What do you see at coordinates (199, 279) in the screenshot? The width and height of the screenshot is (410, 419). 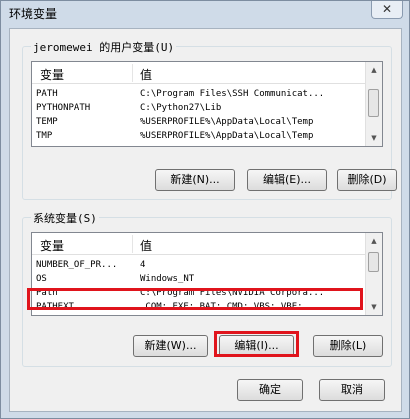 I see `list-item: OS Windows_NT` at bounding box center [199, 279].